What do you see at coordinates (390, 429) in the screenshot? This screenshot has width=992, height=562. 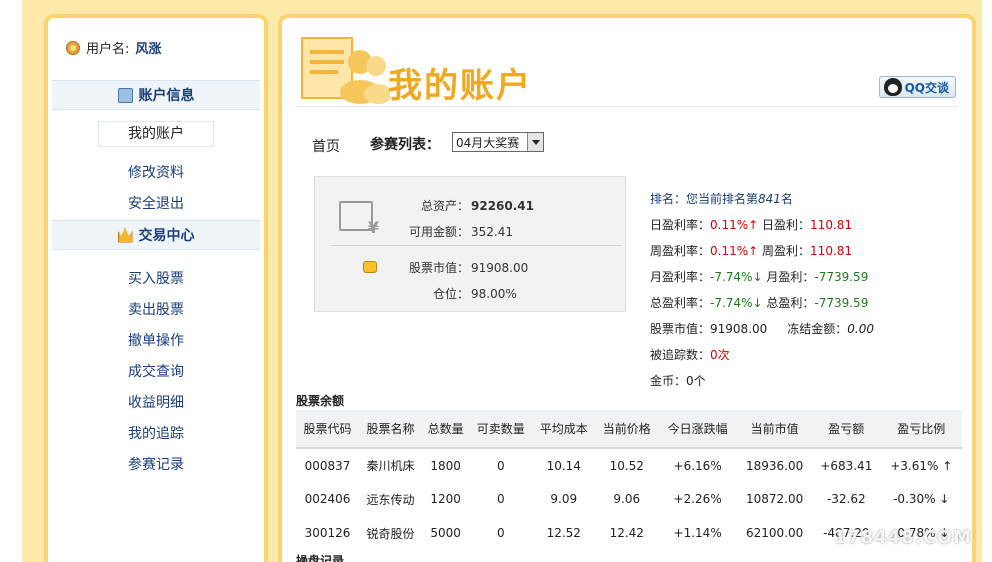 I see `col-name: 股票名称` at bounding box center [390, 429].